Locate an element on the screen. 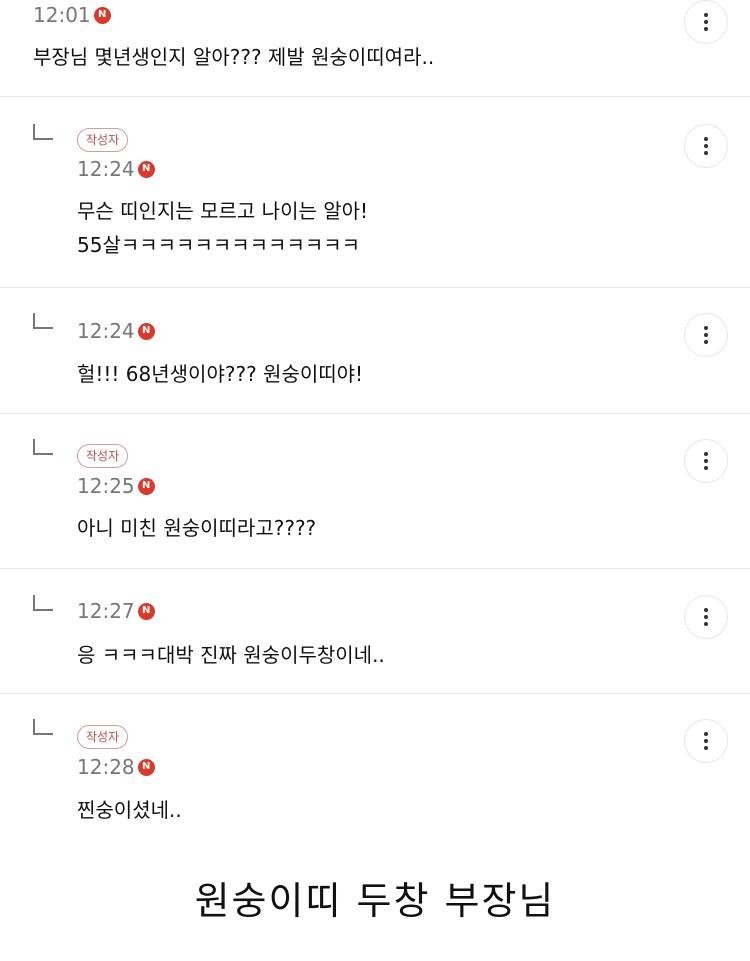  comment-text: 아니 미친 원숭이띠라고???? is located at coordinates (197, 528).